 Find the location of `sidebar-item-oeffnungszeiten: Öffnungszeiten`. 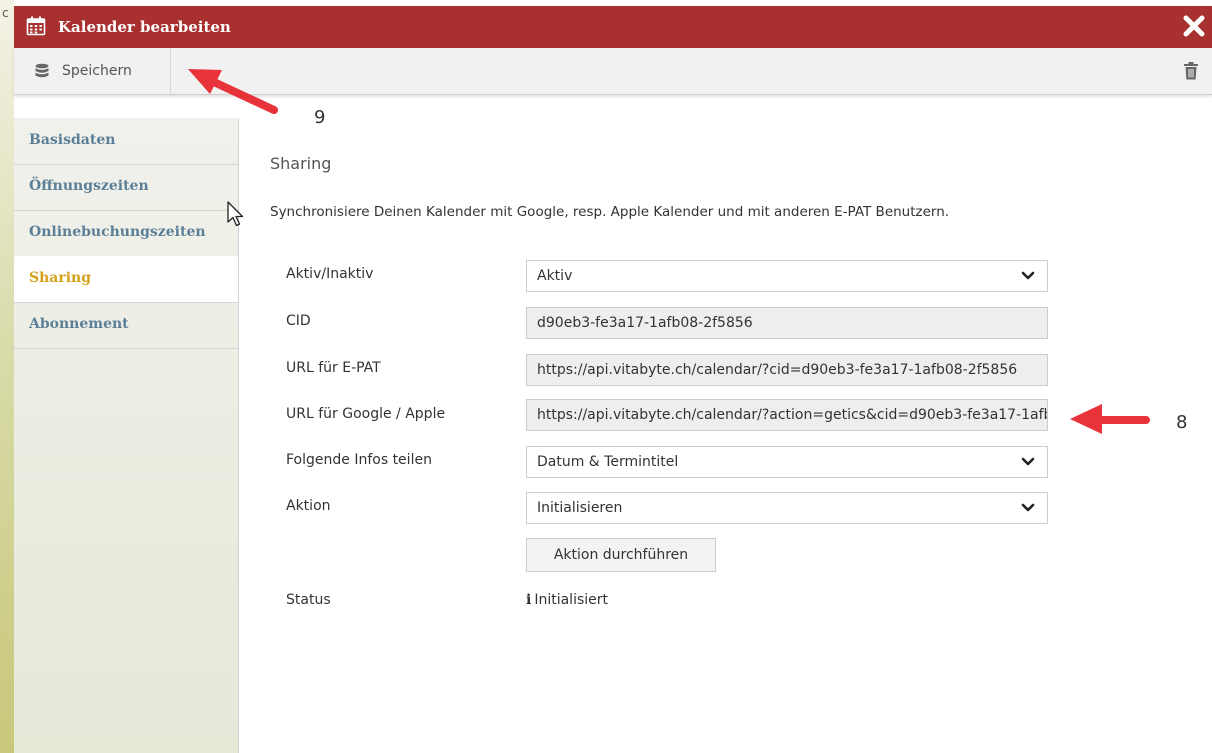

sidebar-item-oeffnungszeiten: Öffnungszeiten is located at coordinates (126, 187).